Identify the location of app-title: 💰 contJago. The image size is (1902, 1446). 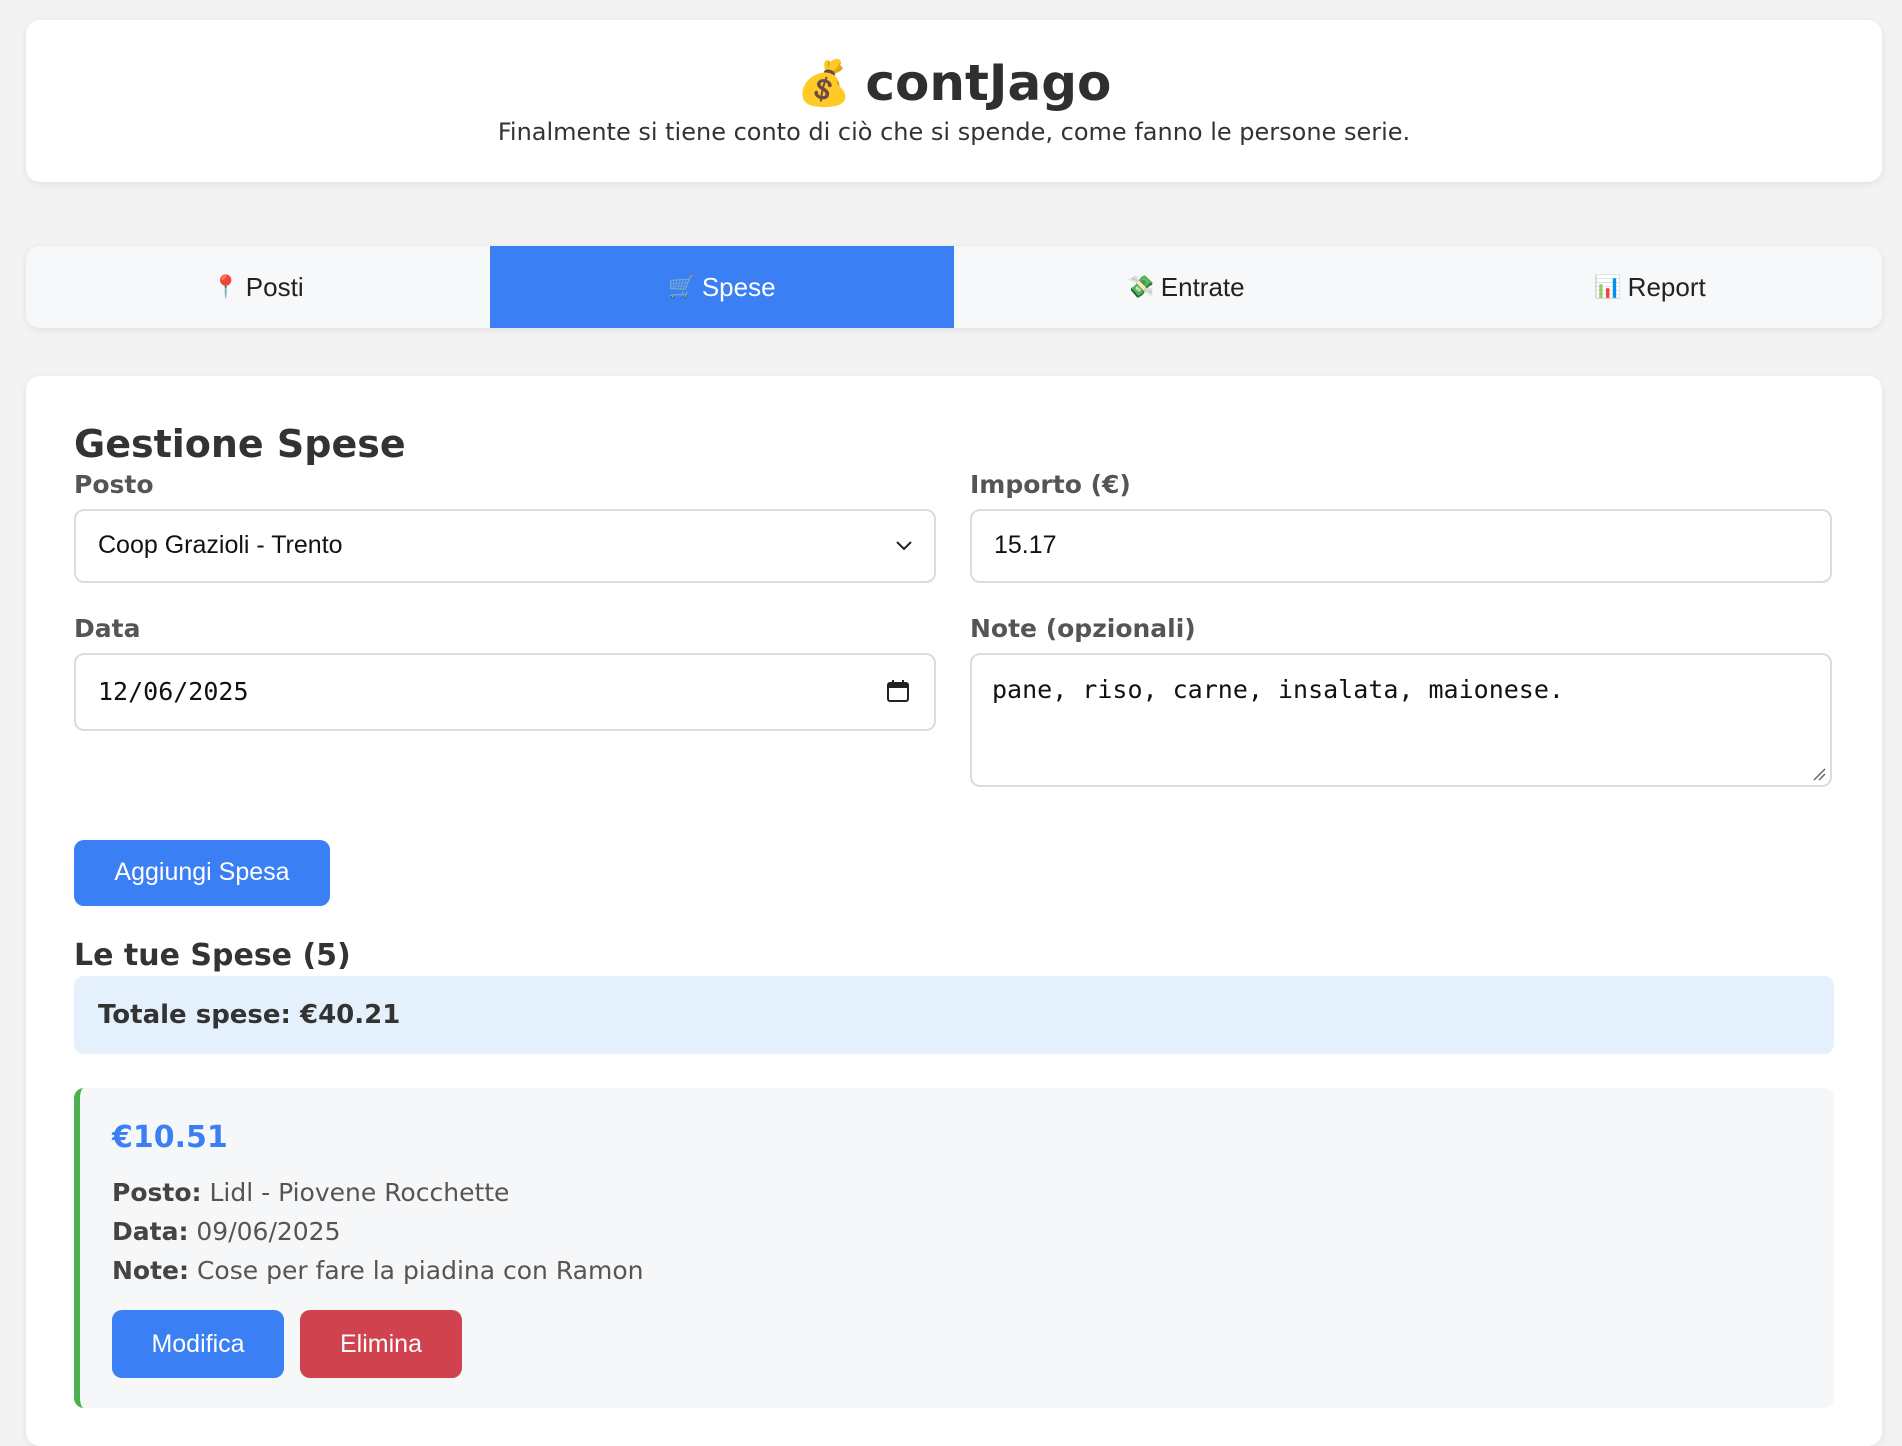
(954, 83).